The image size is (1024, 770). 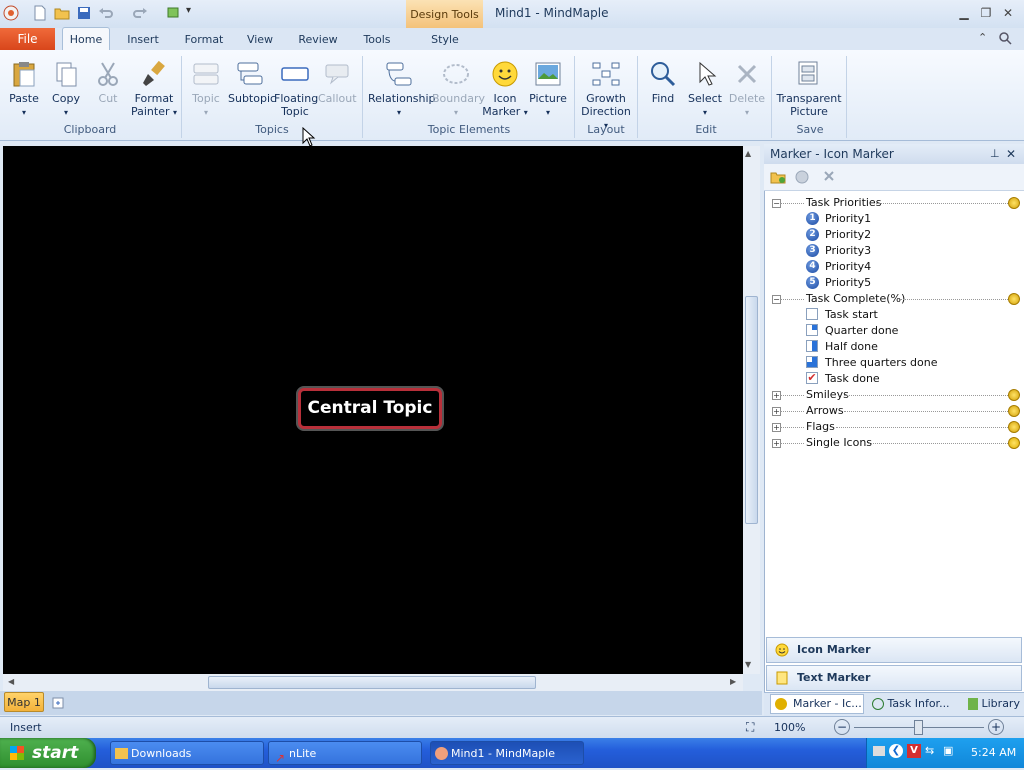 What do you see at coordinates (11, 13) in the screenshot?
I see `app-logo-icon` at bounding box center [11, 13].